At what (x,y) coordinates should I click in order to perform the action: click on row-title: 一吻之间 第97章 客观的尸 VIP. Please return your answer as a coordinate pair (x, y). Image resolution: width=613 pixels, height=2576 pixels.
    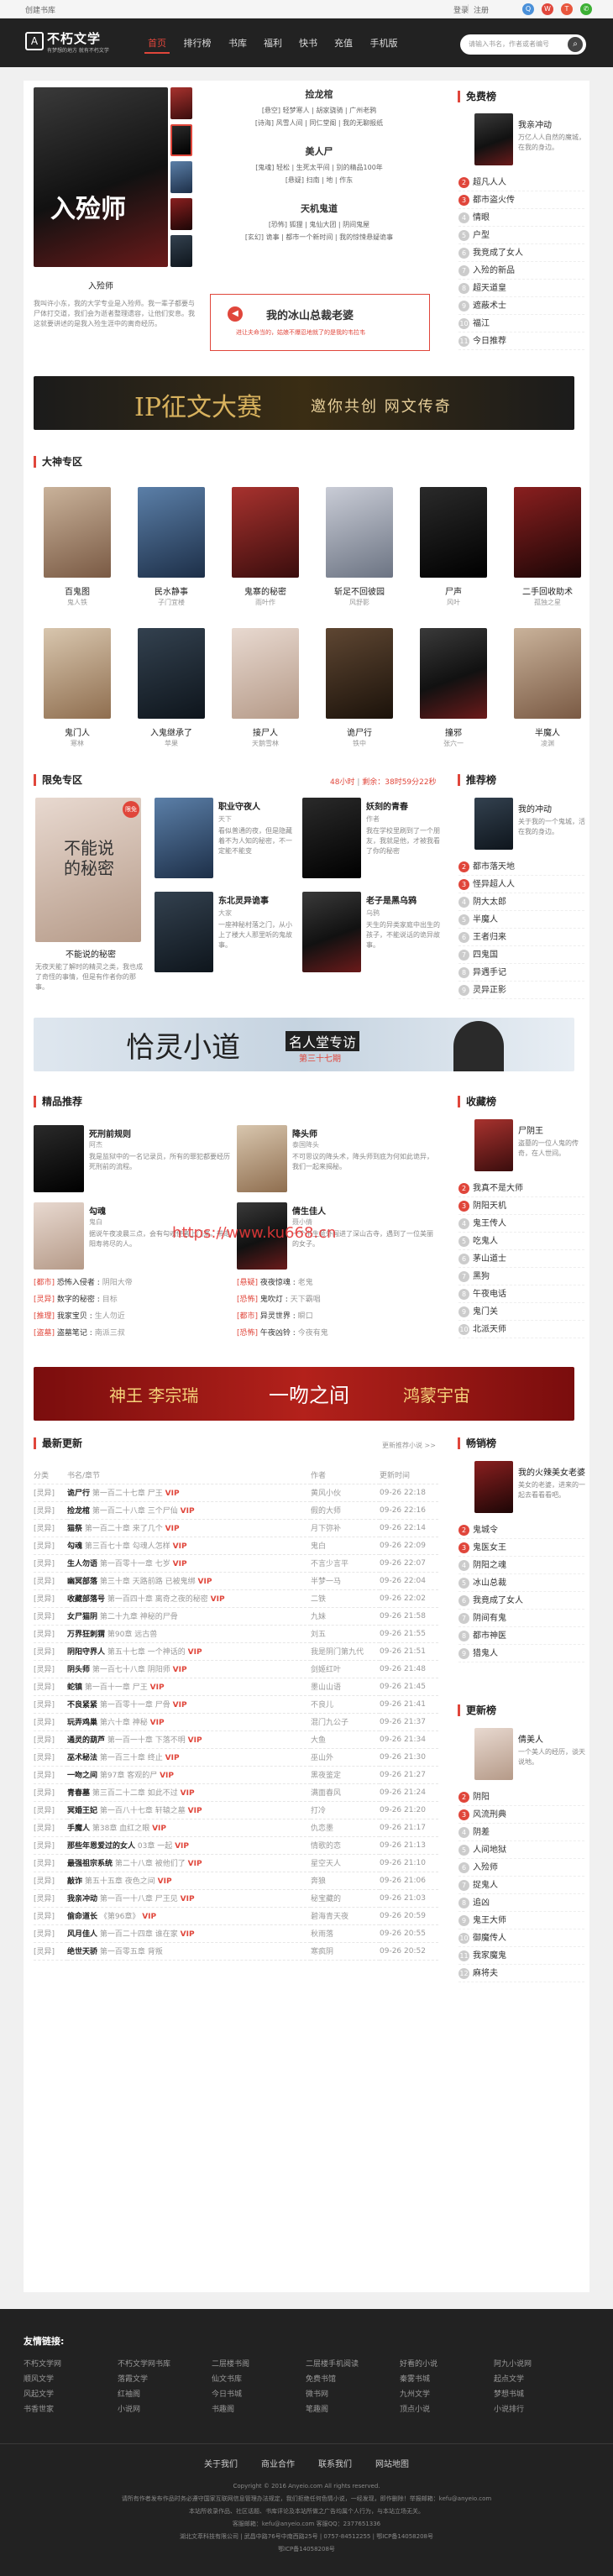
    Looking at the image, I should click on (189, 1775).